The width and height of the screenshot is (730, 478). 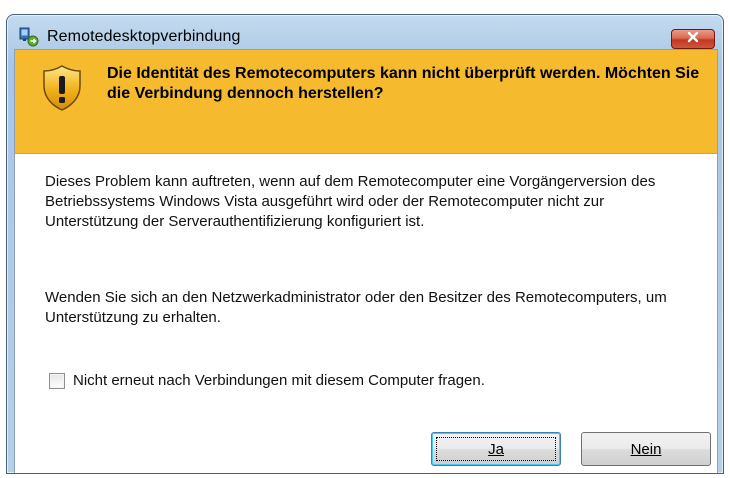 I want to click on close-icon, so click(x=693, y=39).